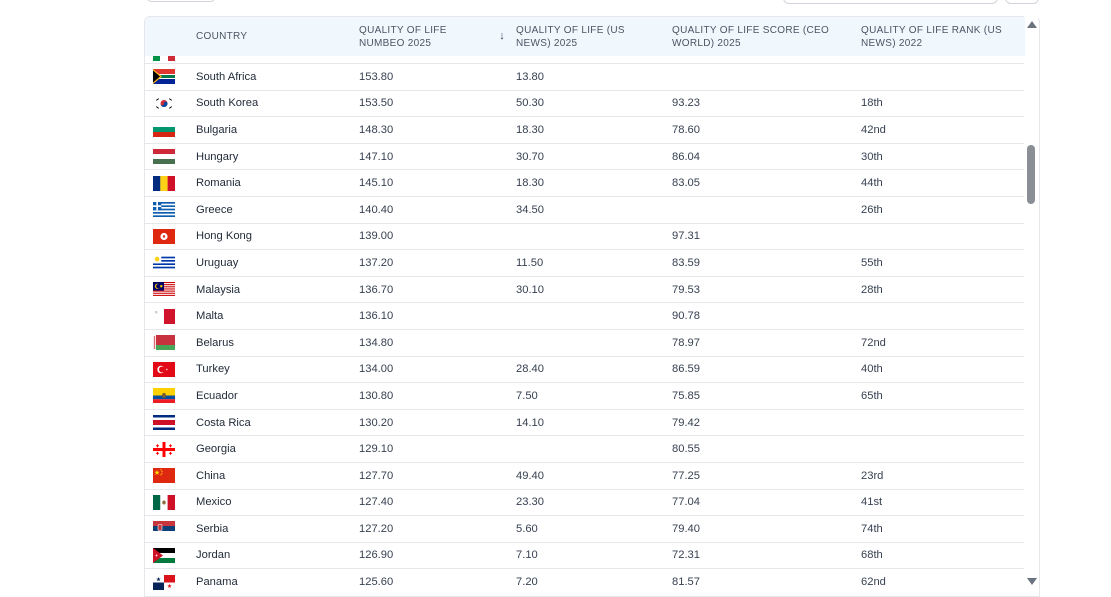 Image resolution: width=1111 pixels, height=597 pixels. What do you see at coordinates (170, 77) in the screenshot?
I see `south-africa-flag-icon` at bounding box center [170, 77].